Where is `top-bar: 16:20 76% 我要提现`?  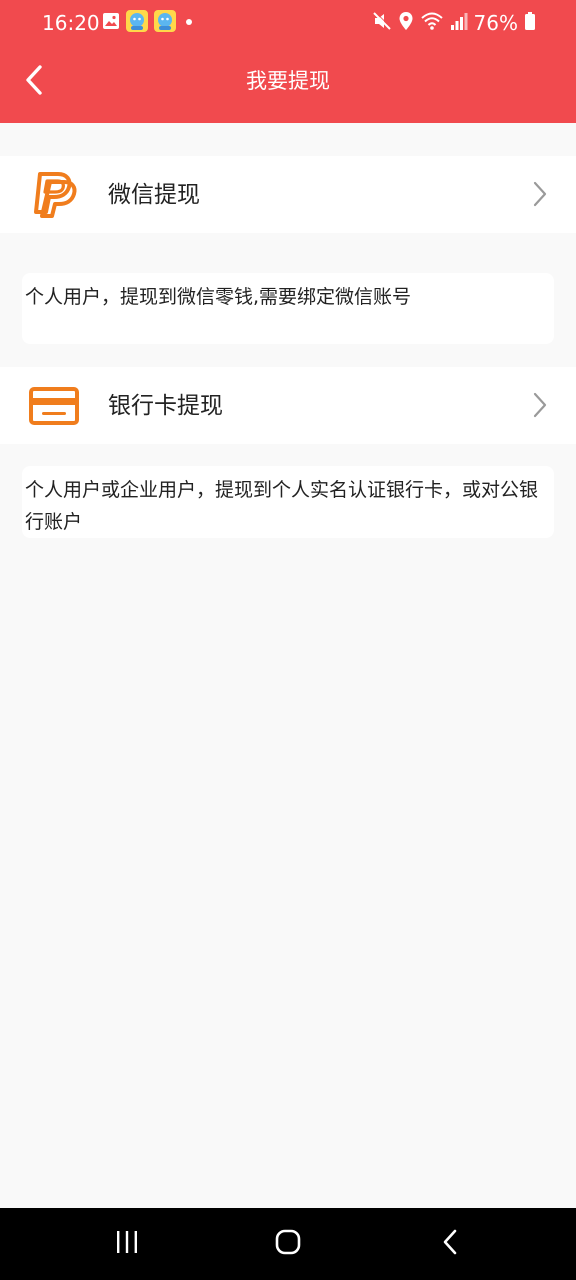 top-bar: 16:20 76% 我要提现 is located at coordinates (288, 61).